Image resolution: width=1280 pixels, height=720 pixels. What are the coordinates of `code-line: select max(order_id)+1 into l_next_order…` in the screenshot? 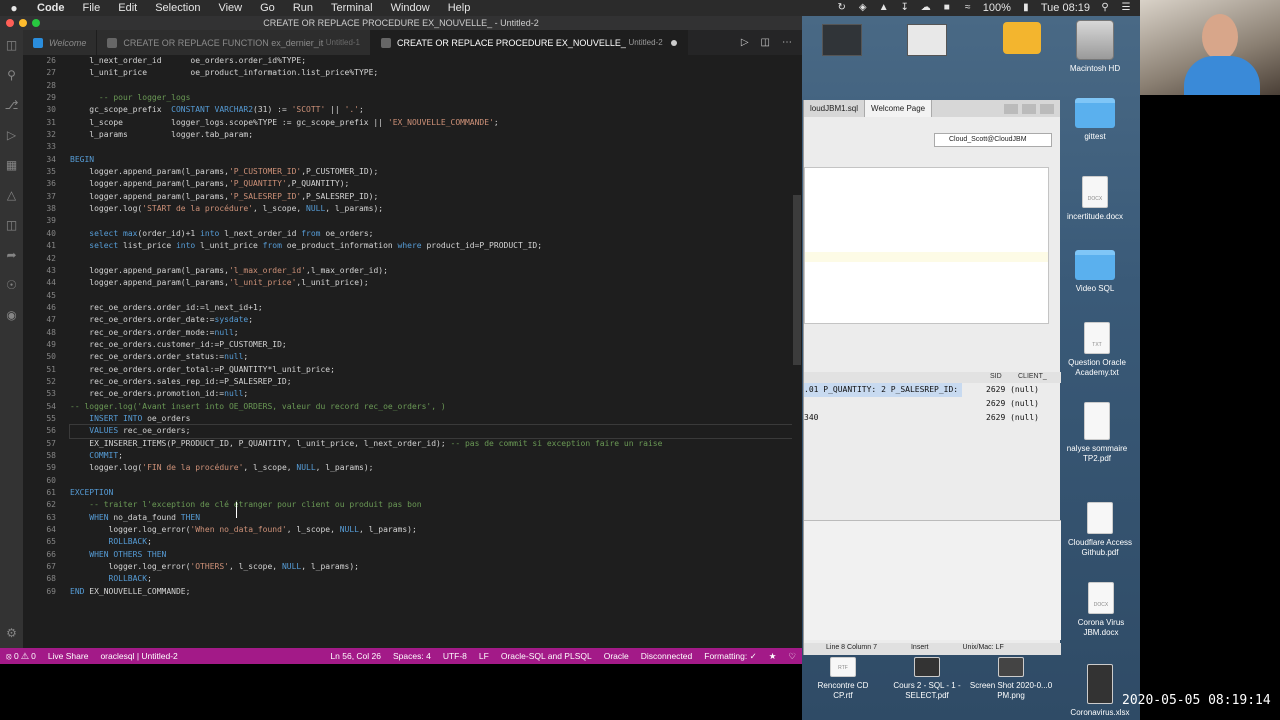 It's located at (435, 234).